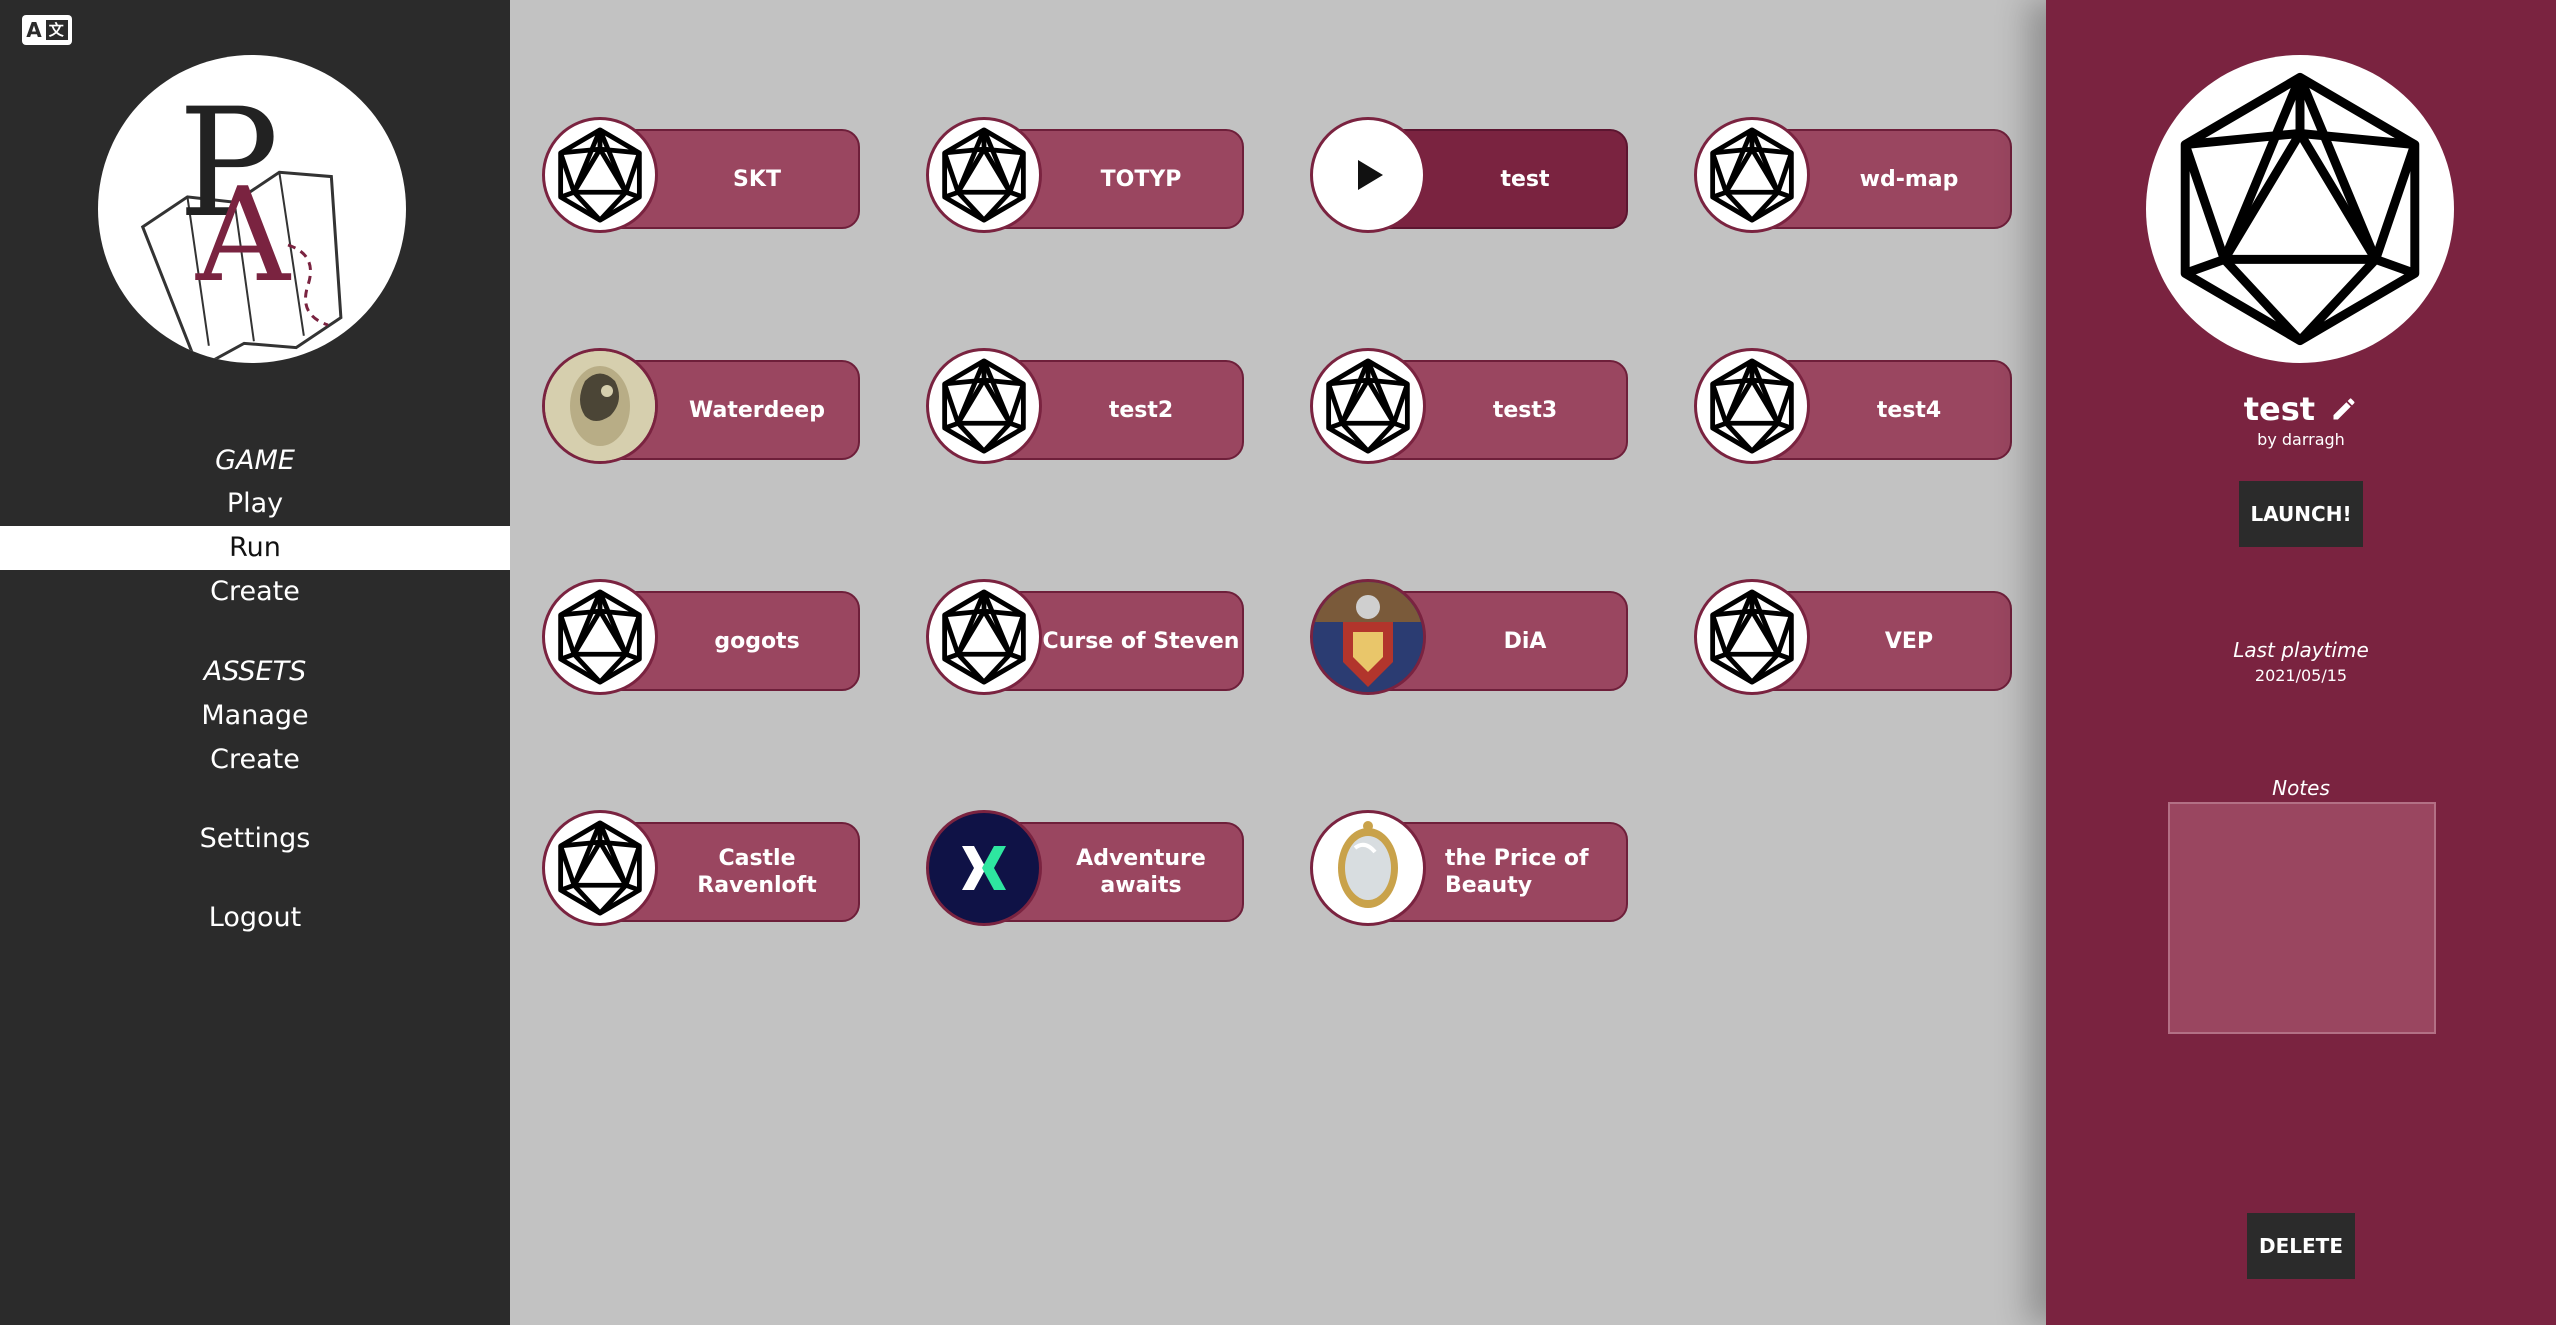 The image size is (2556, 1325). I want to click on dia-image, so click(1368, 637).